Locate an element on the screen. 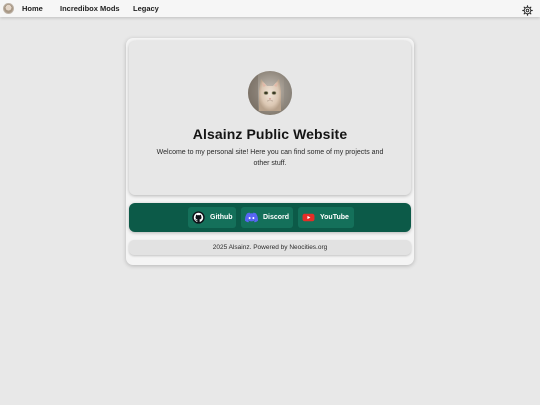 This screenshot has height=405, width=540. profile-picture is located at coordinates (270, 93).